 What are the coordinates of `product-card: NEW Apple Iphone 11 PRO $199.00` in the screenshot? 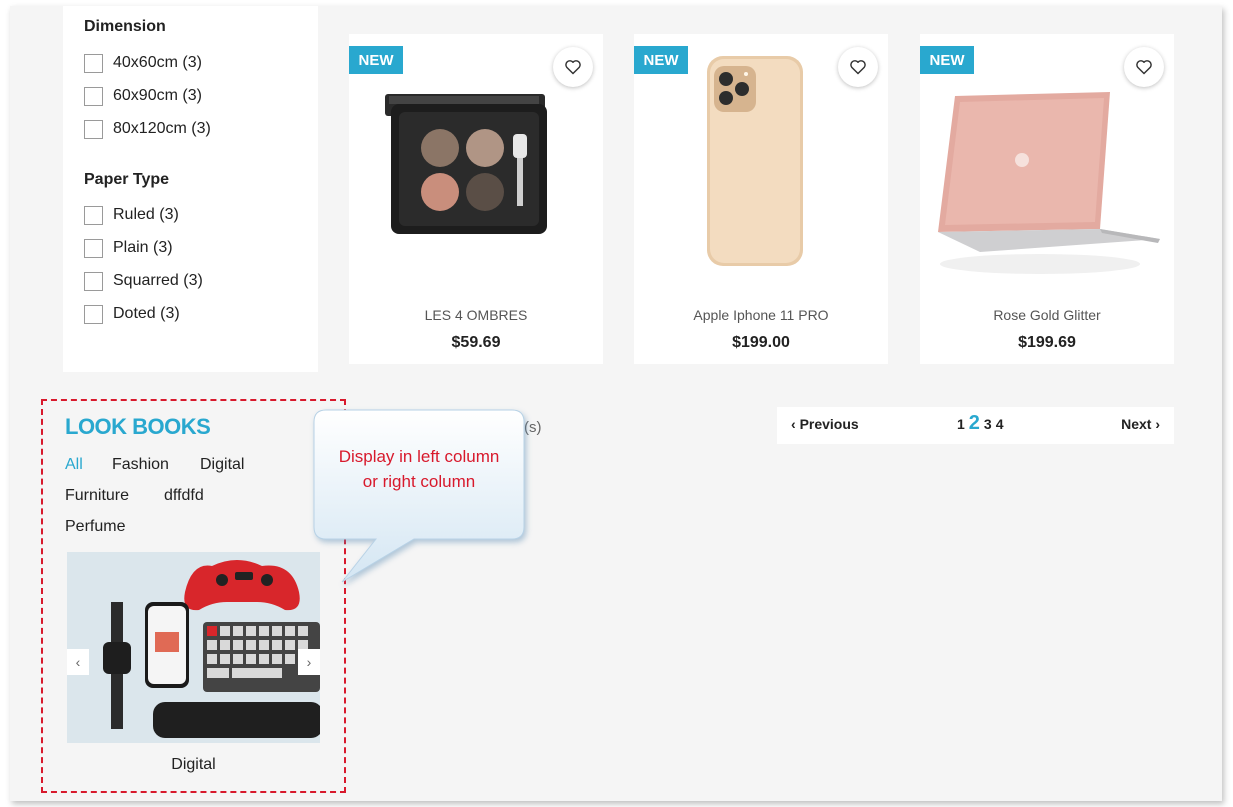 It's located at (761, 199).